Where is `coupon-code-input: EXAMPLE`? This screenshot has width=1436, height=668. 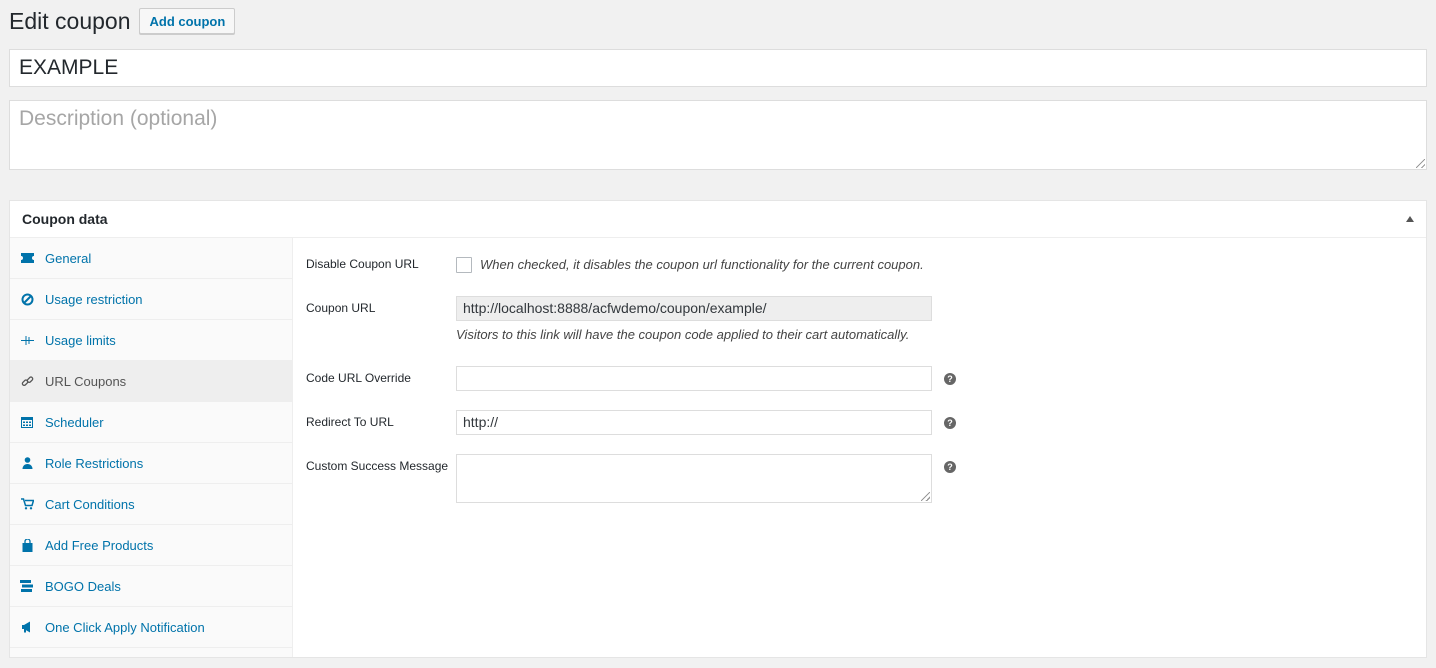 coupon-code-input: EXAMPLE is located at coordinates (718, 68).